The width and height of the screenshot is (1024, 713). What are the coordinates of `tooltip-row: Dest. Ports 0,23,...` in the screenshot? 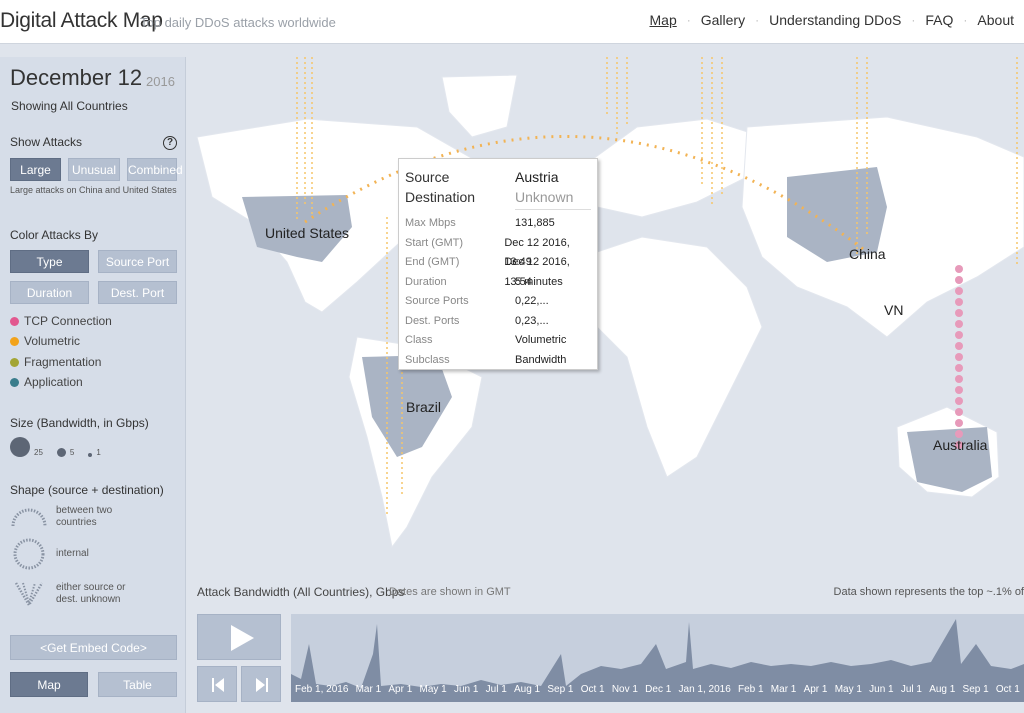 It's located at (498, 322).